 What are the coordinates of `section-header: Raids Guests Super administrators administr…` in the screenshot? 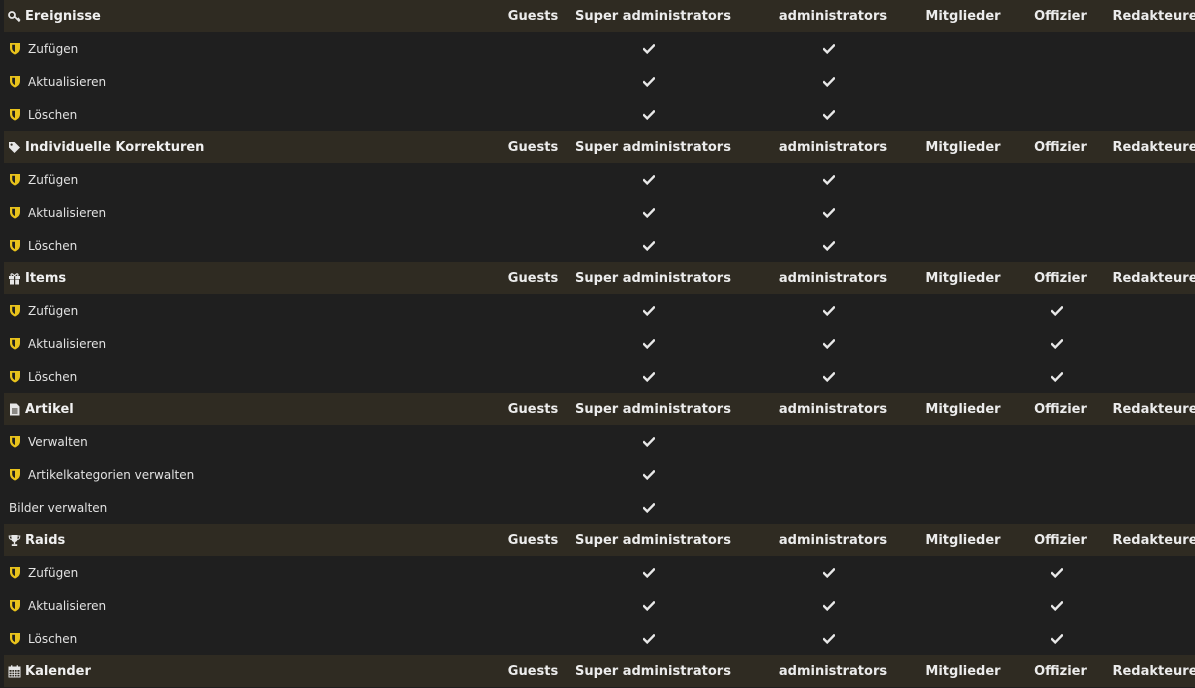 It's located at (599, 540).